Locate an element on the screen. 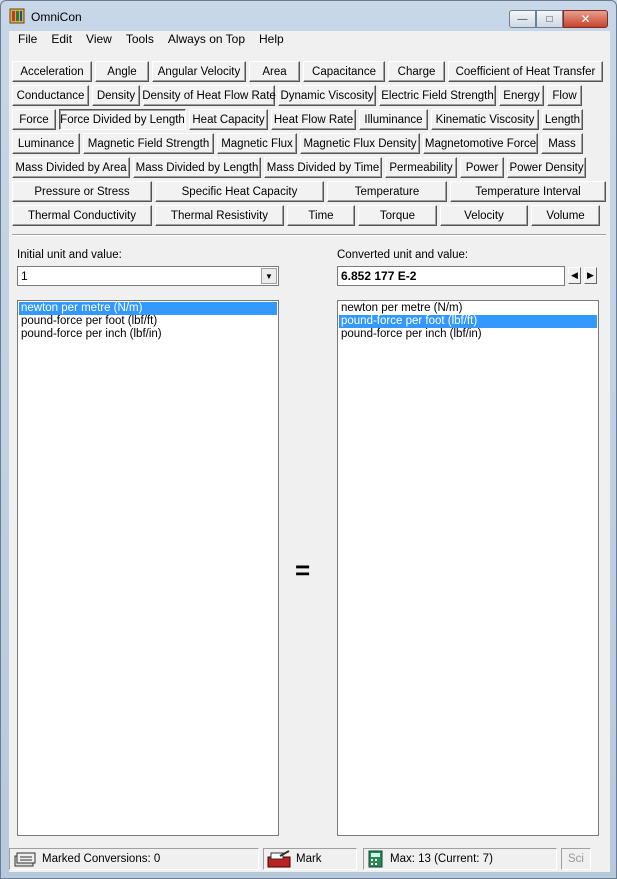  converted-unit-label: Converted unit and value: is located at coordinates (403, 255).